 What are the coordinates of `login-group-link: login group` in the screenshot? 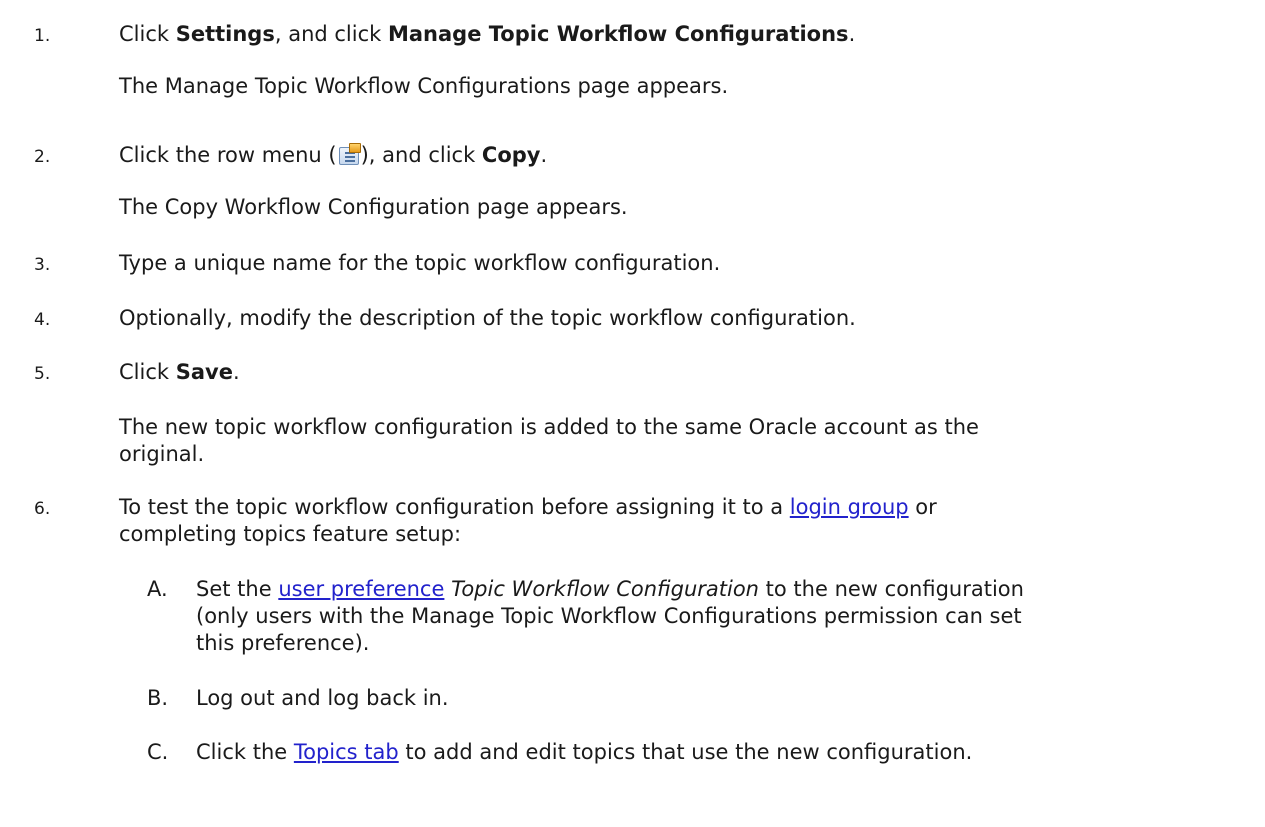 It's located at (849, 507).